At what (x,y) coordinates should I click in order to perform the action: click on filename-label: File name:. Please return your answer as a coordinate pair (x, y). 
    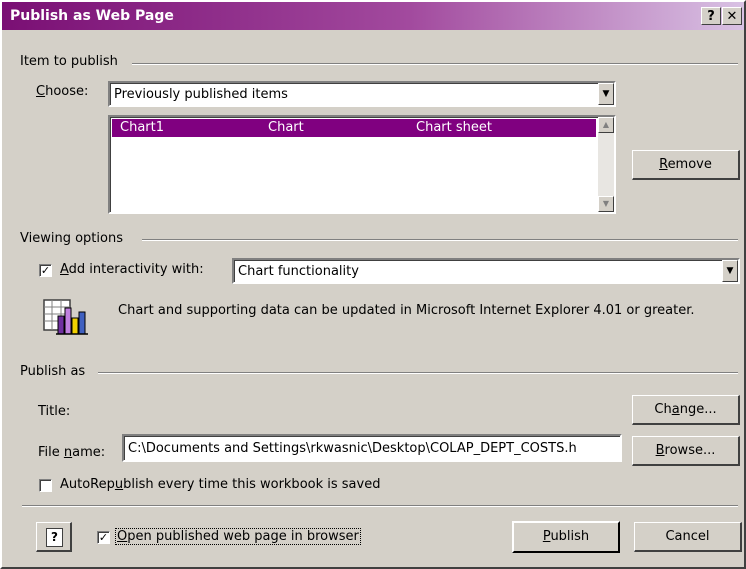
    Looking at the image, I should click on (72, 452).